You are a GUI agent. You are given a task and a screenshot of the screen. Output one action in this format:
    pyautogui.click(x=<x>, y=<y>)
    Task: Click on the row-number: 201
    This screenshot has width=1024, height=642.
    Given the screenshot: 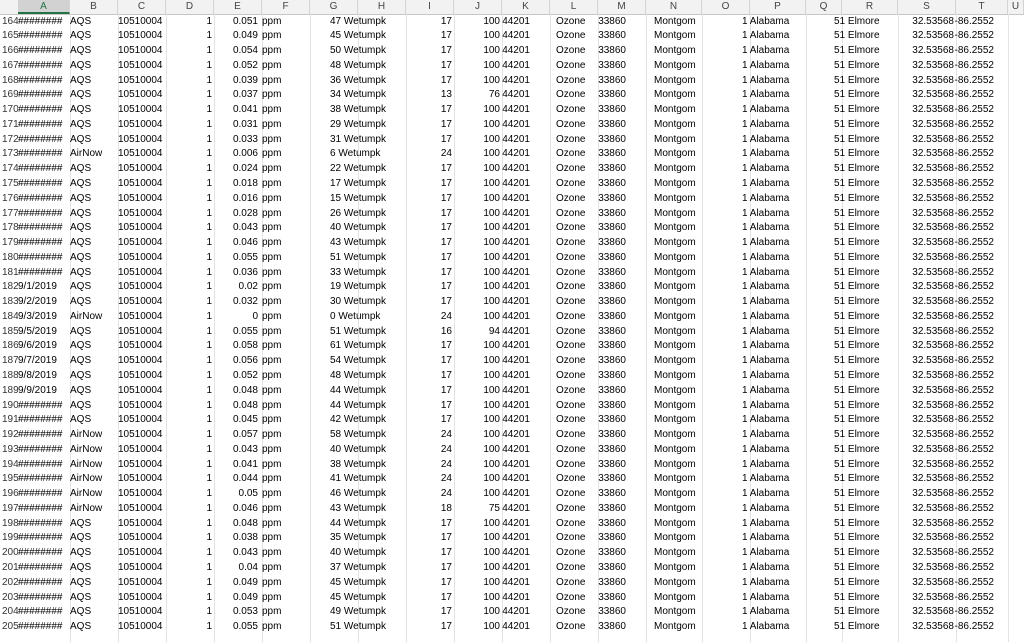 What is the action you would take?
    pyautogui.click(x=10, y=568)
    